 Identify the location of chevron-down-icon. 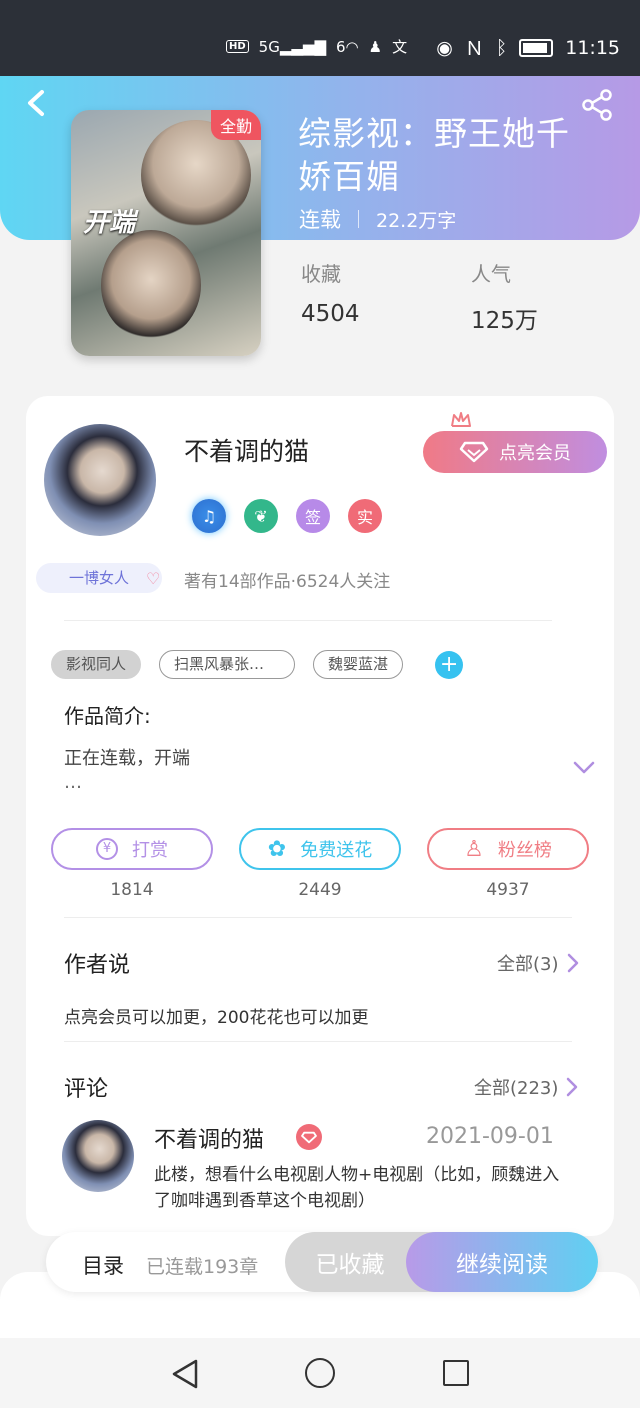
(584, 768).